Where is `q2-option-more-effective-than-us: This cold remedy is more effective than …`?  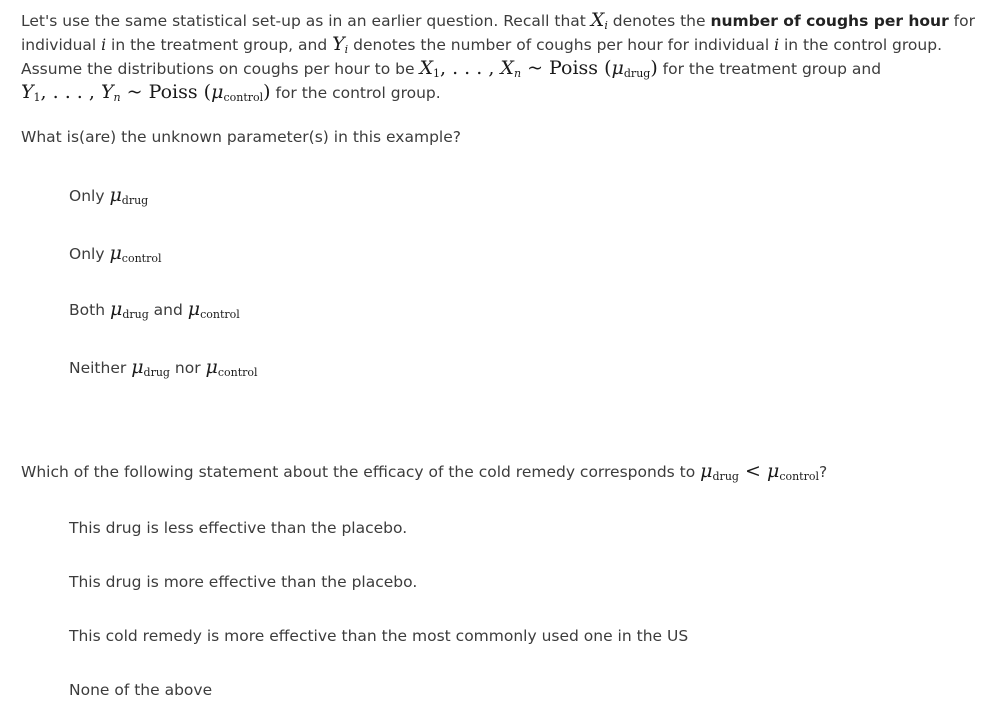
q2-option-more-effective-than-us: This cold remedy is more effective than … is located at coordinates (378, 636).